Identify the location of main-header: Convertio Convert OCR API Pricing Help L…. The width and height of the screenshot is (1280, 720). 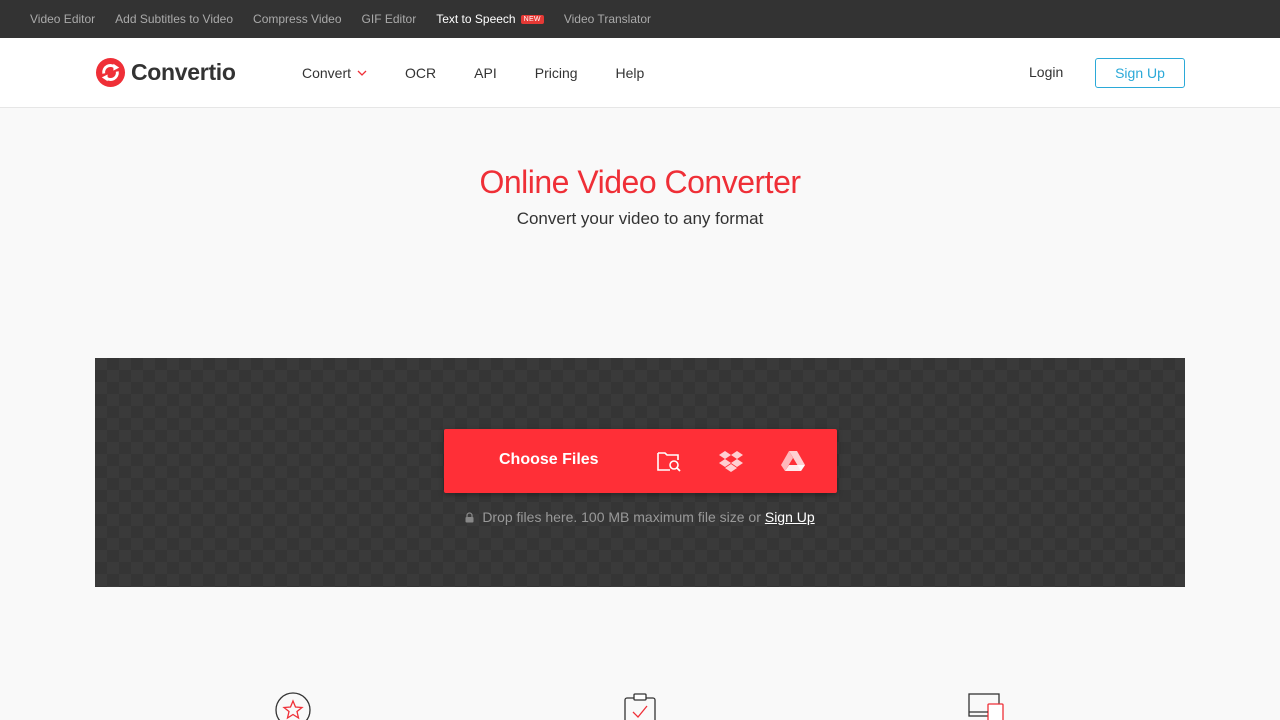
(640, 73).